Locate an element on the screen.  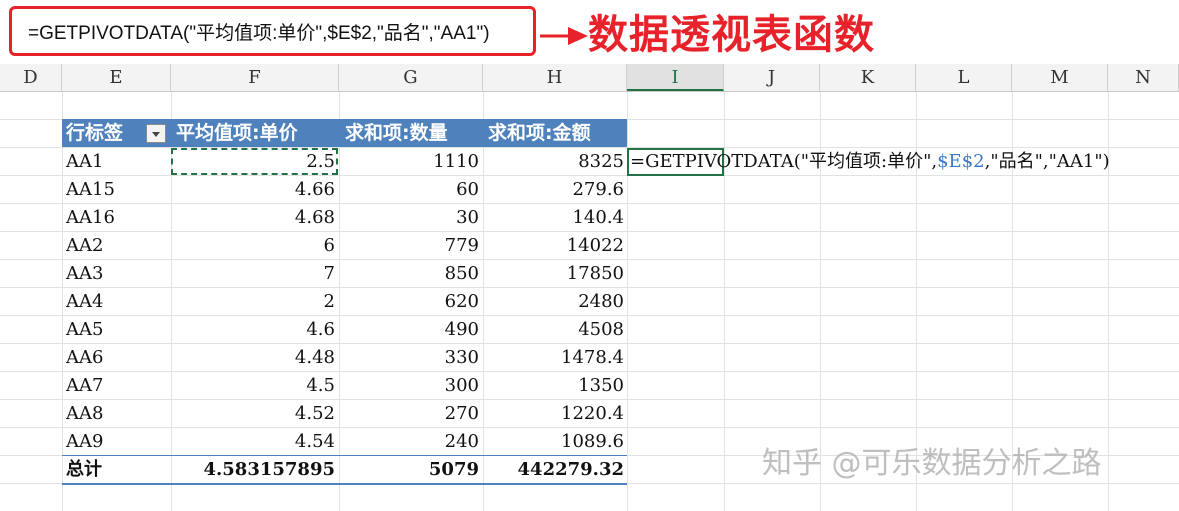
arrow-icon is located at coordinates (564, 36).